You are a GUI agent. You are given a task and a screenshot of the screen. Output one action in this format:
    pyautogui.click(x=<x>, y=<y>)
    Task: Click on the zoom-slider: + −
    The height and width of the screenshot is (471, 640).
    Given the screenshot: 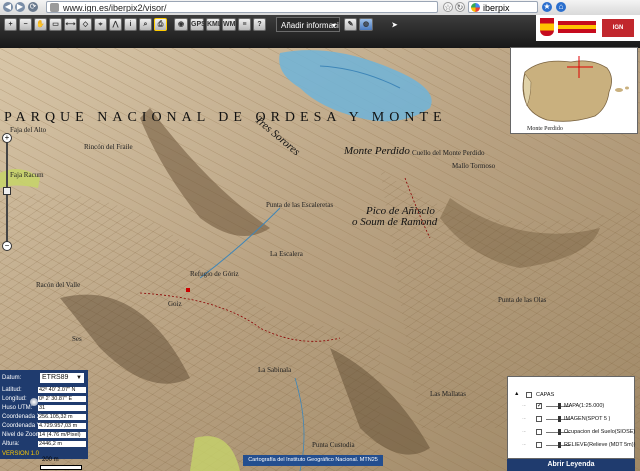 What is the action you would take?
    pyautogui.click(x=7, y=192)
    